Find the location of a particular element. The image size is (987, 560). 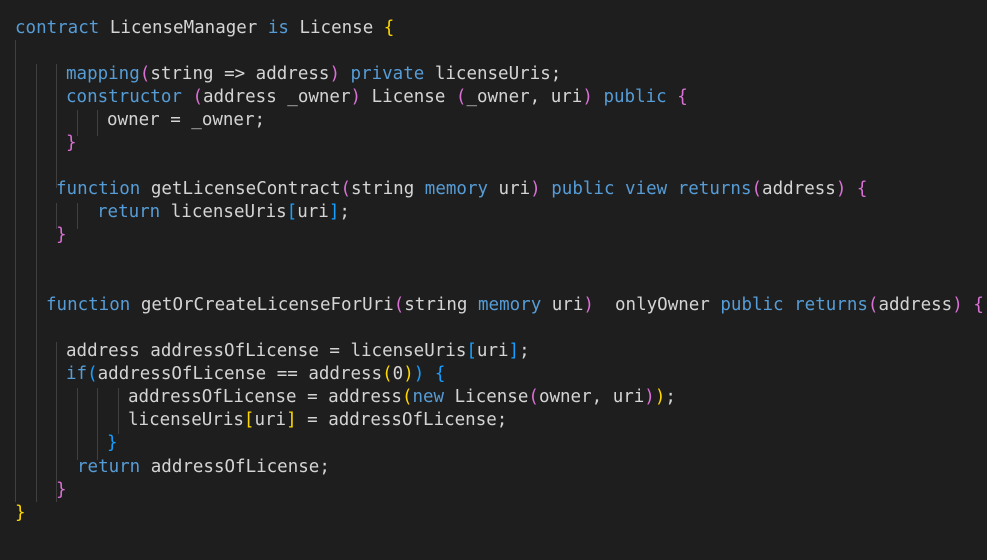

code-token: getLicenseContract is located at coordinates (240, 189).